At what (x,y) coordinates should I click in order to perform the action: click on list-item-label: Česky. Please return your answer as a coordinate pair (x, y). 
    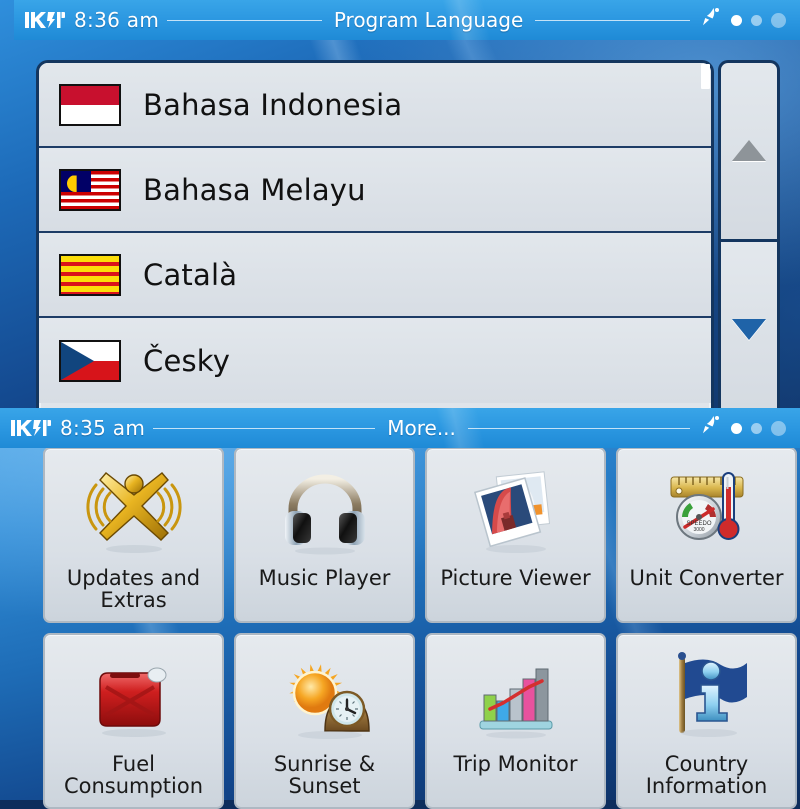
    Looking at the image, I should click on (187, 360).